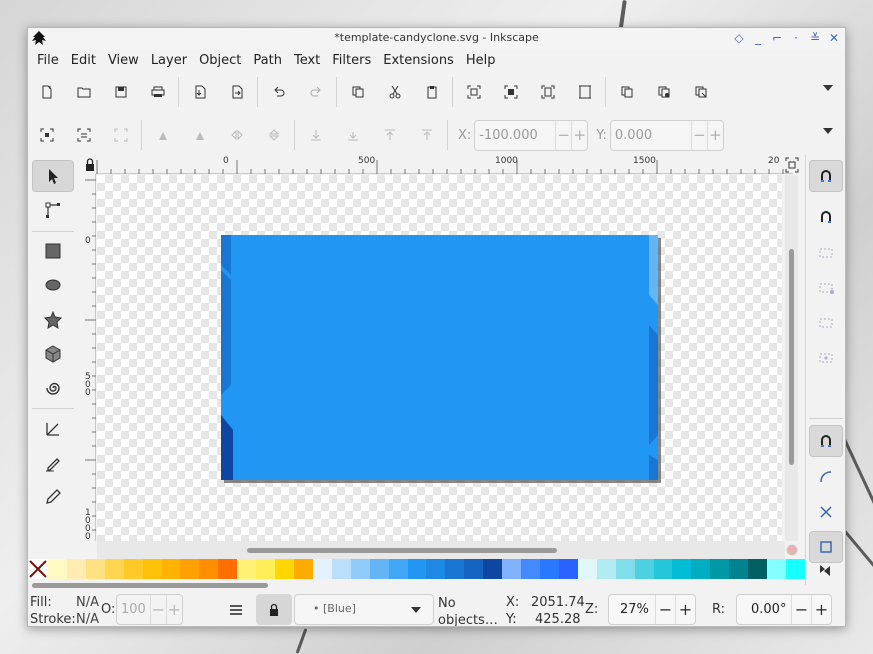 This screenshot has height=654, width=873. What do you see at coordinates (173, 609) in the screenshot?
I see `opacity-increment-button: +` at bounding box center [173, 609].